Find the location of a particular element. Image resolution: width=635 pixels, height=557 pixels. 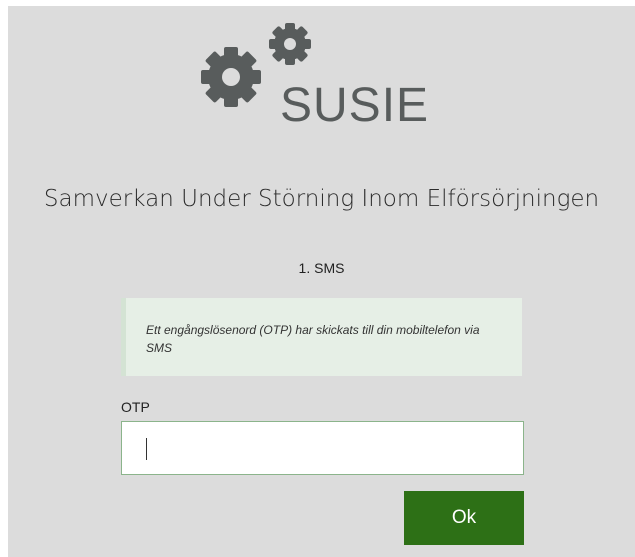

susie-logo: SUSIE is located at coordinates (319, 80).